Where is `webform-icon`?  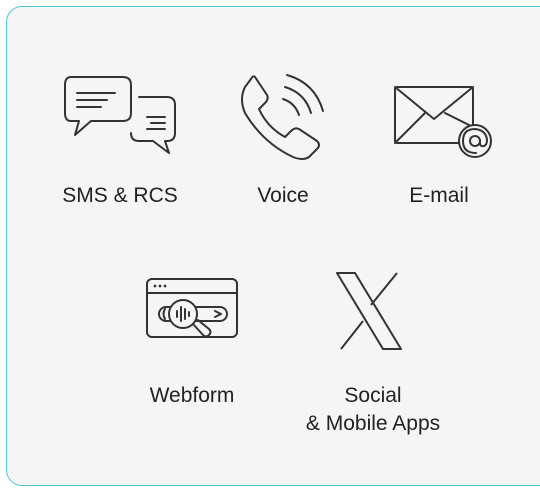 webform-icon is located at coordinates (193, 315).